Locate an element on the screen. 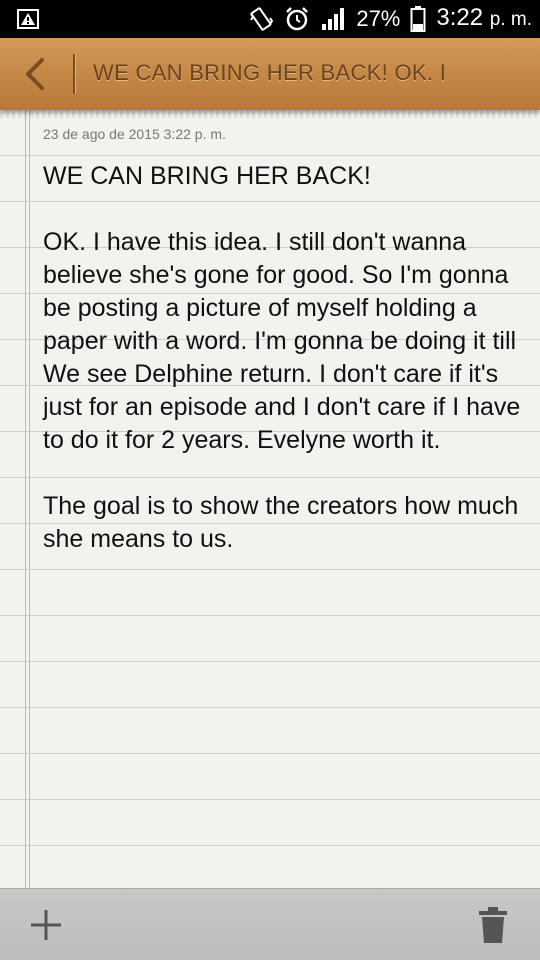 The image size is (540, 960). alarm-icon is located at coordinates (297, 19).